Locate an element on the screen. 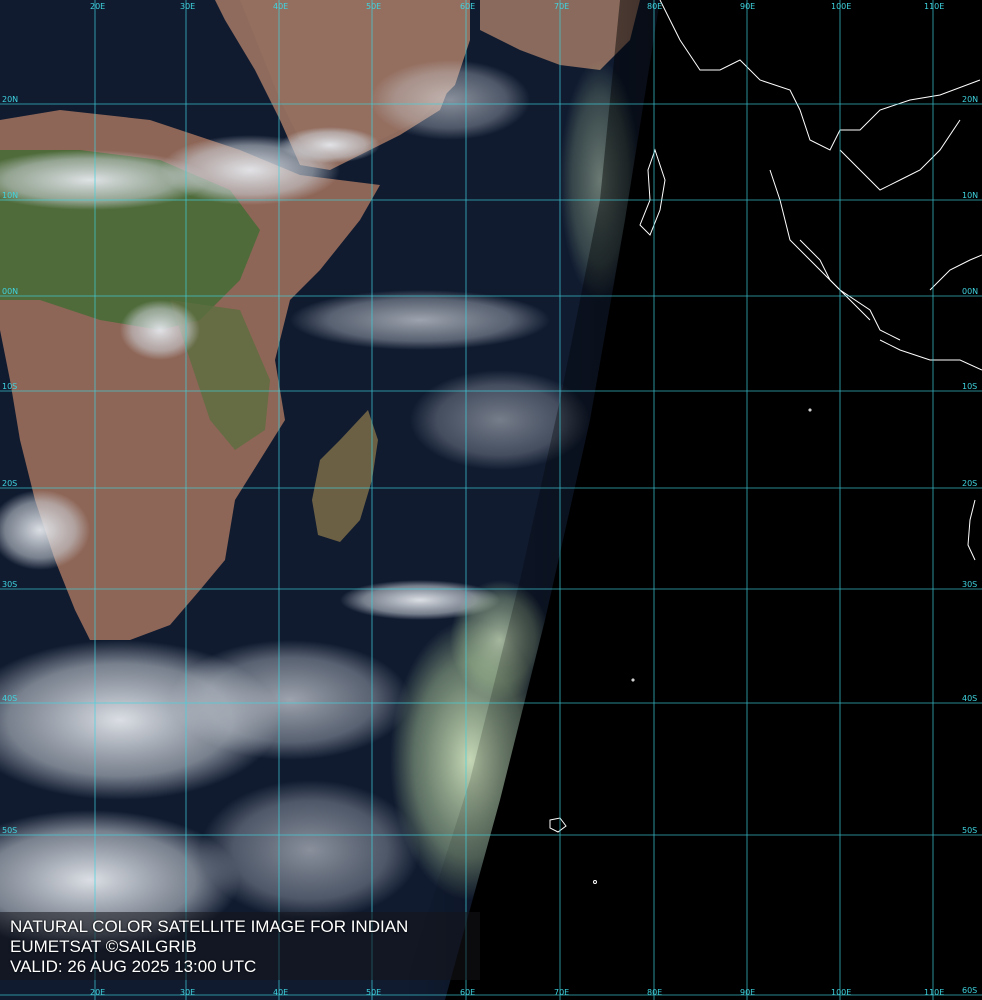 Image resolution: width=982 pixels, height=1000 pixels. lon-label-bottom-100e: 100E is located at coordinates (841, 992).